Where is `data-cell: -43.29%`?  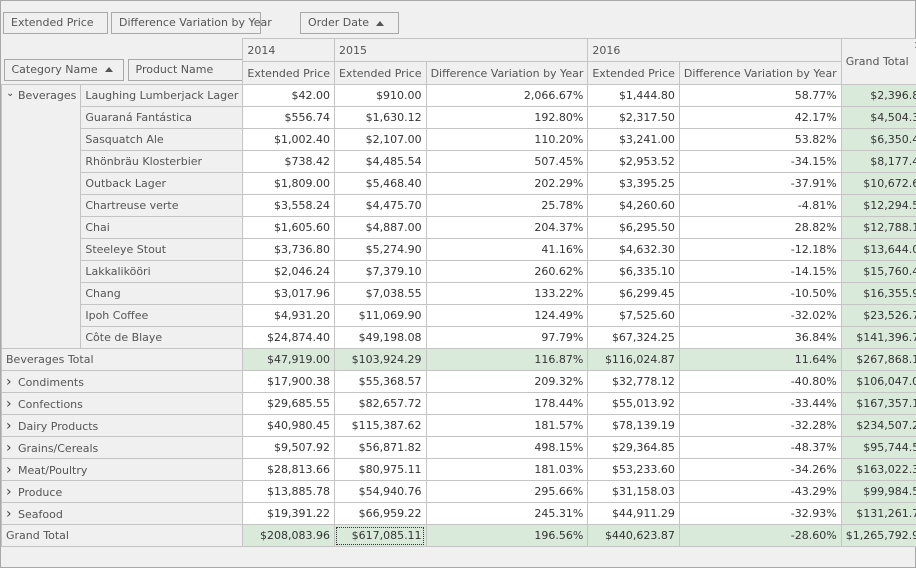 data-cell: -43.29% is located at coordinates (760, 491).